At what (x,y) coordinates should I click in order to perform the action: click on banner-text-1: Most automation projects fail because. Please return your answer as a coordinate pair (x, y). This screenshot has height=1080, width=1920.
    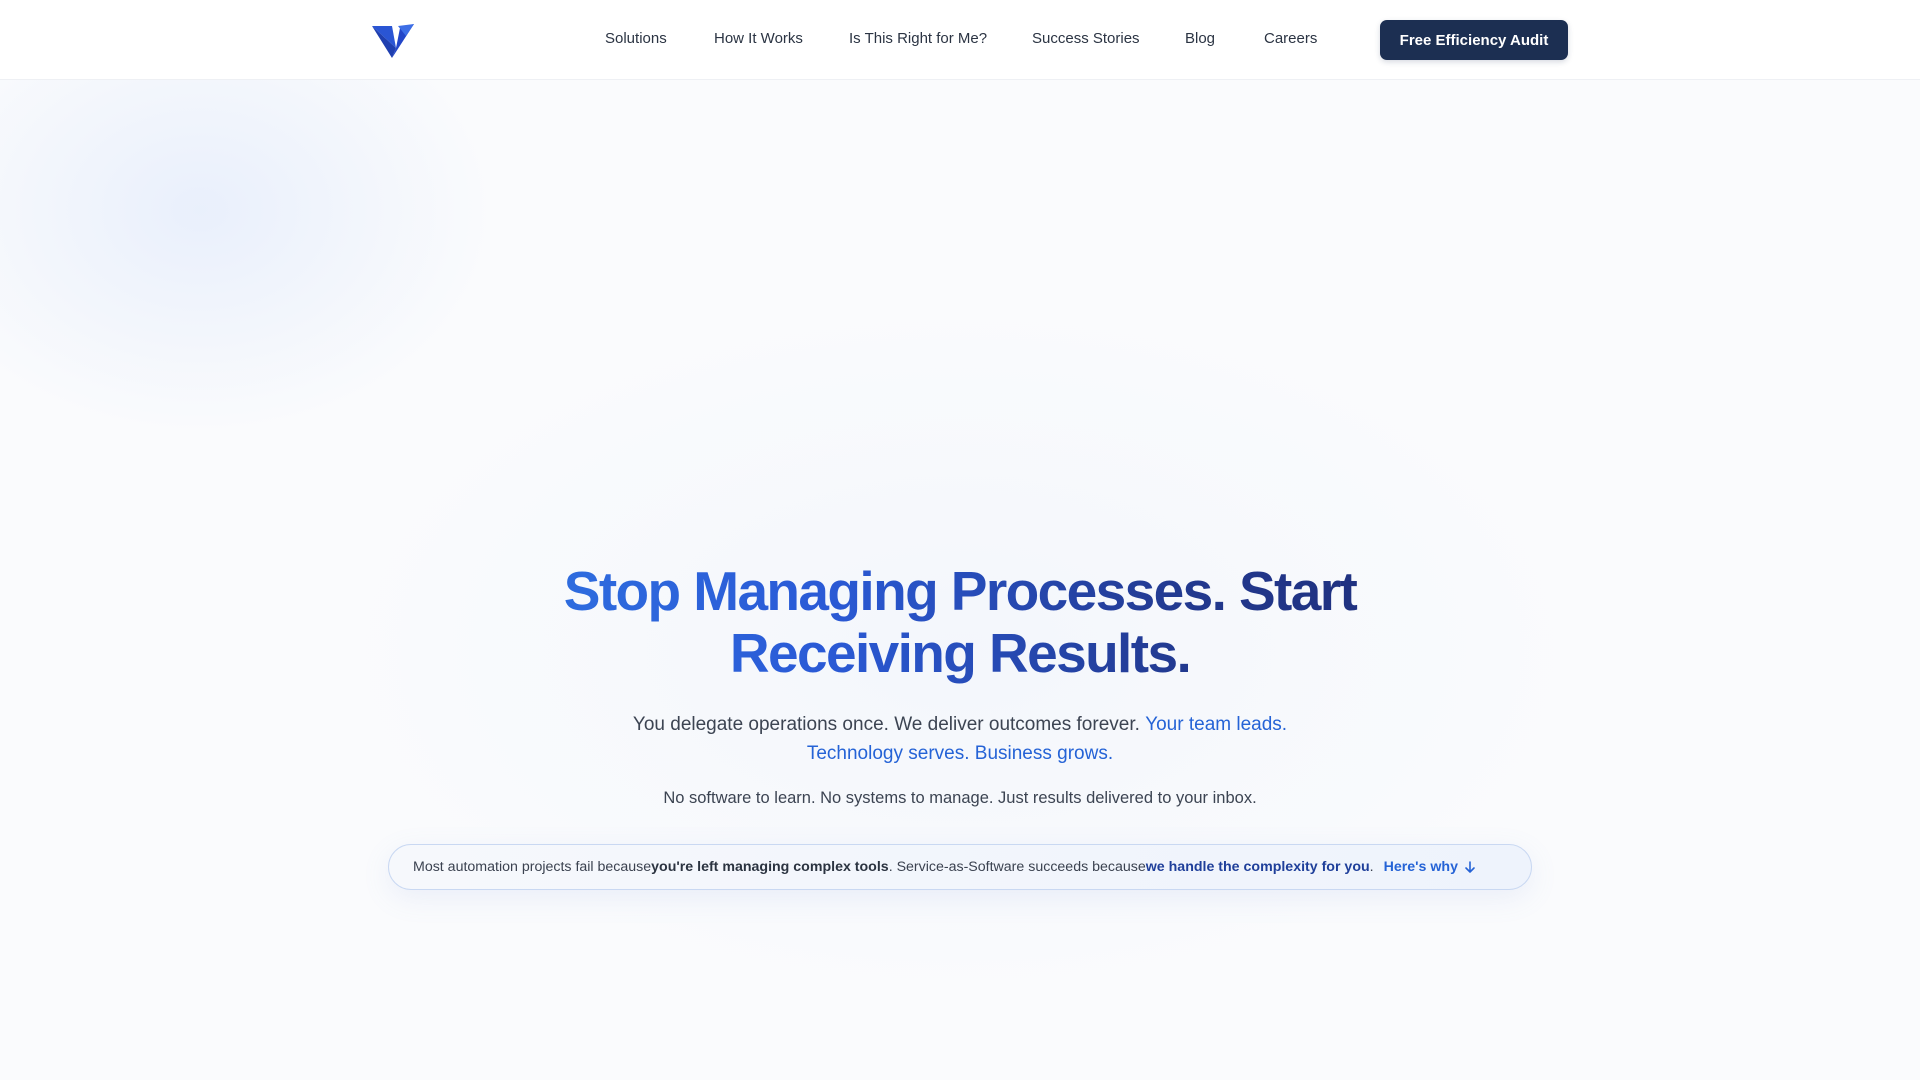
    Looking at the image, I should click on (532, 867).